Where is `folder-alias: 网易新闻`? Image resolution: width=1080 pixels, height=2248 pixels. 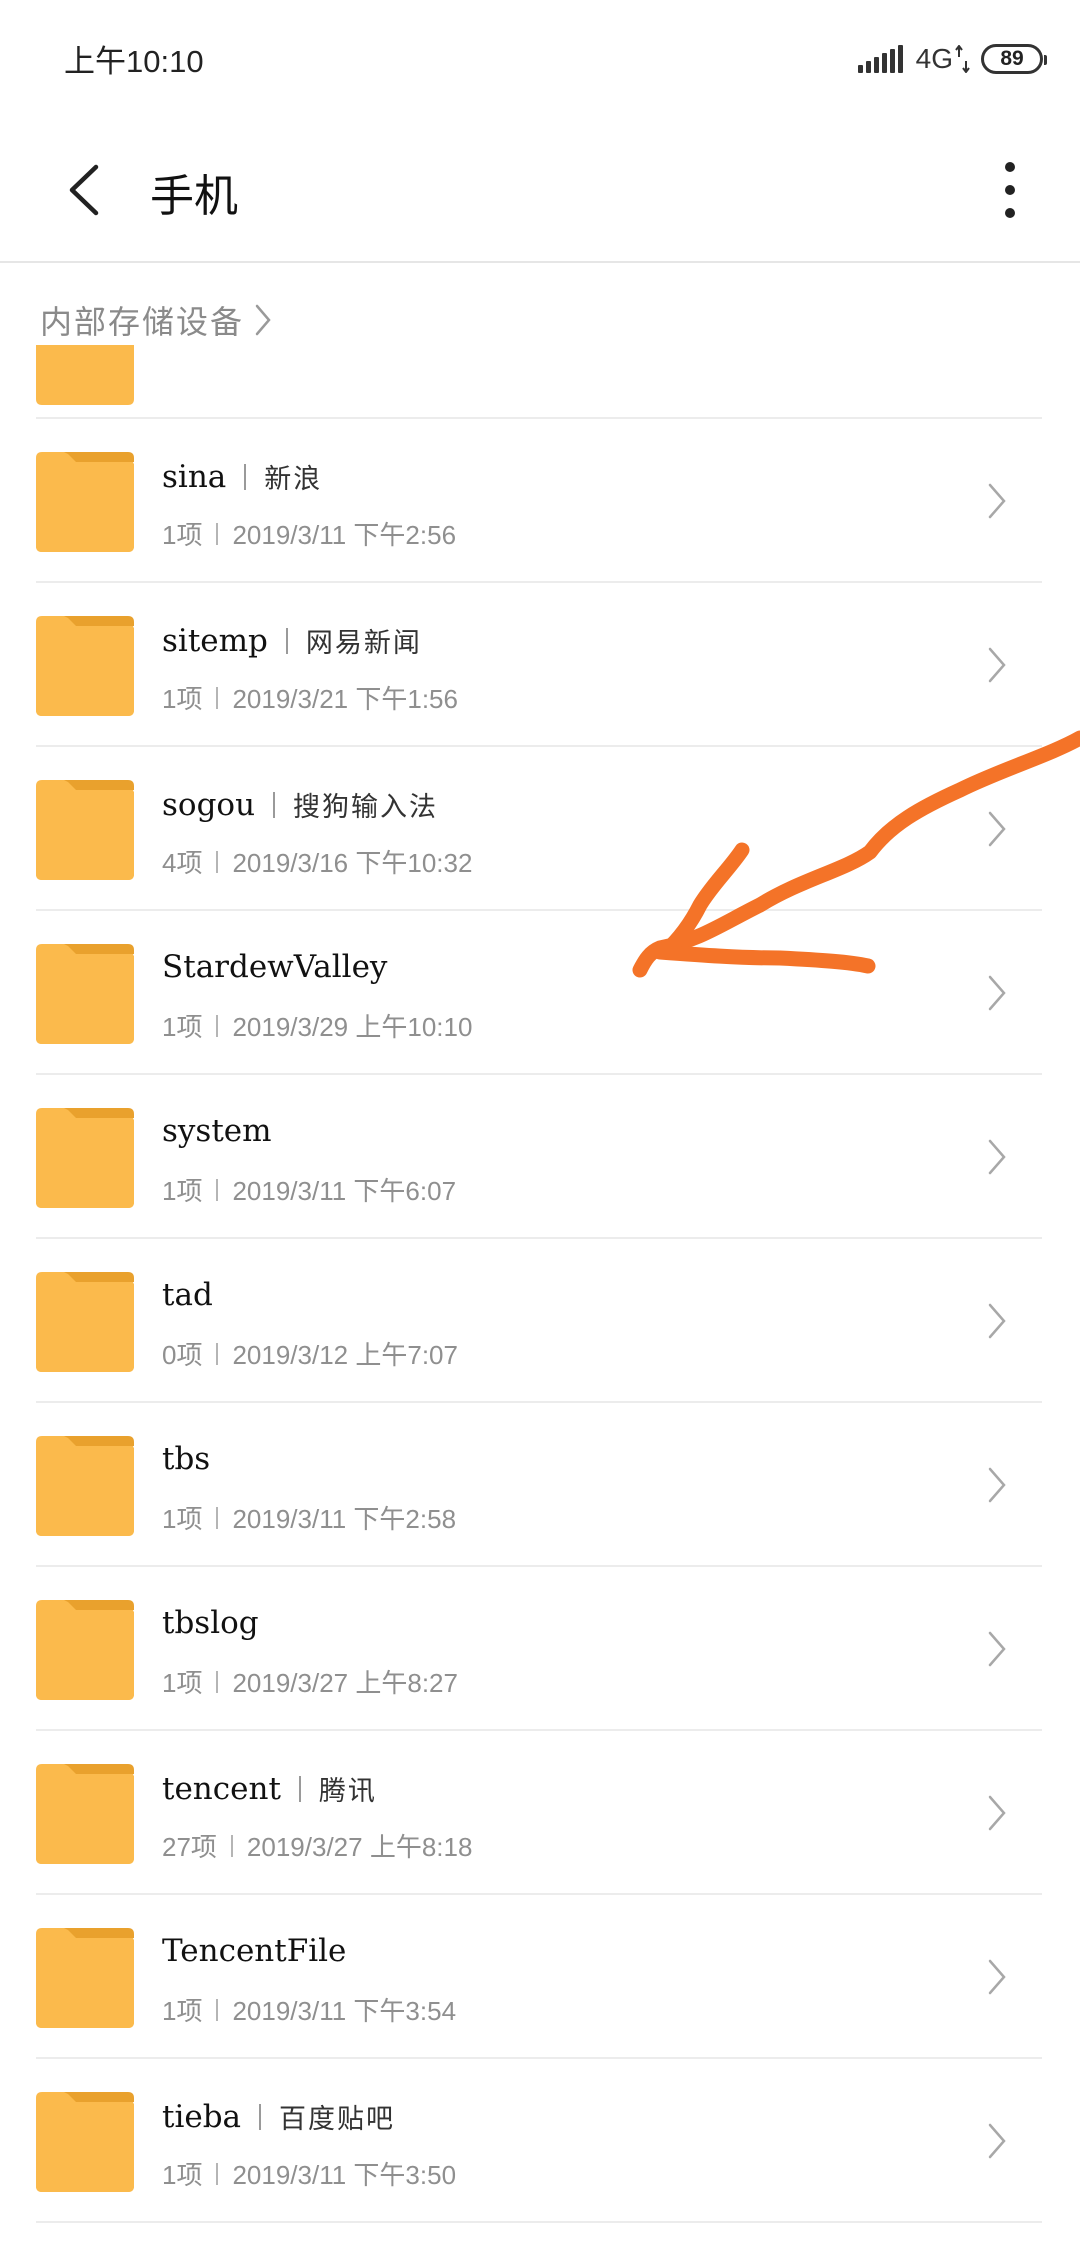 folder-alias: 网易新闻 is located at coordinates (363, 643).